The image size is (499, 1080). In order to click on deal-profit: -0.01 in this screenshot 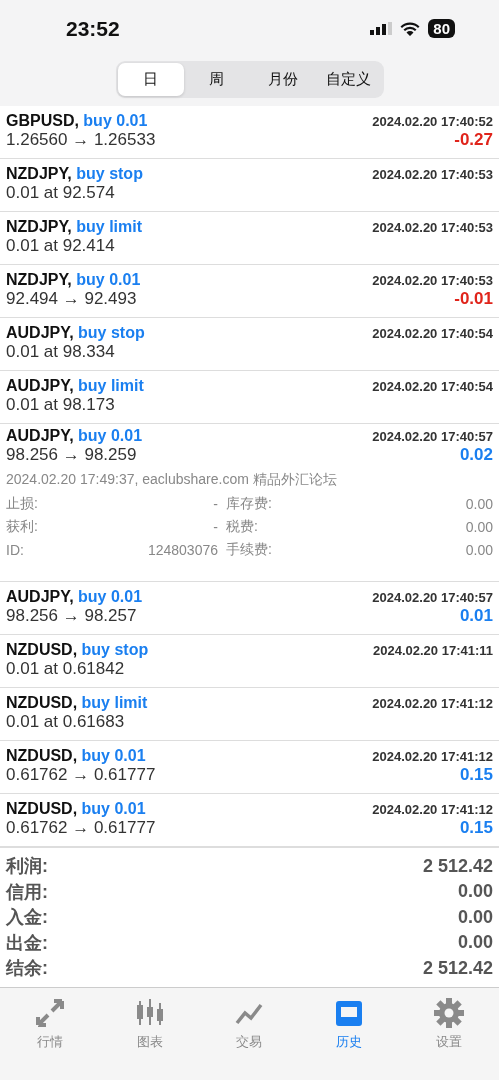, I will do `click(473, 299)`.